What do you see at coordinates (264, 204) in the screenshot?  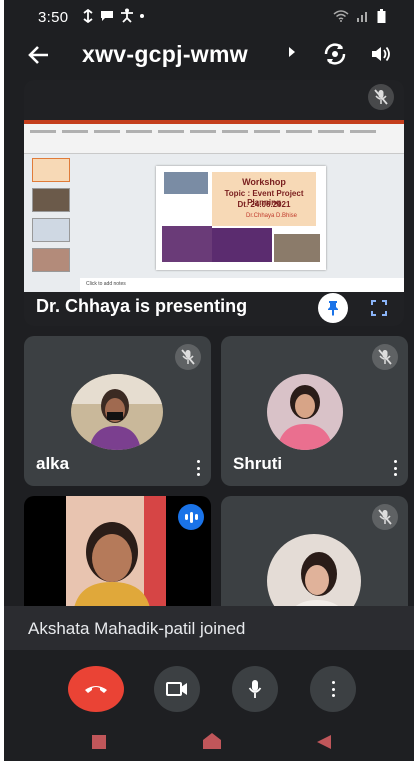 I see `slide-line-3: Dt. 24.06.2021` at bounding box center [264, 204].